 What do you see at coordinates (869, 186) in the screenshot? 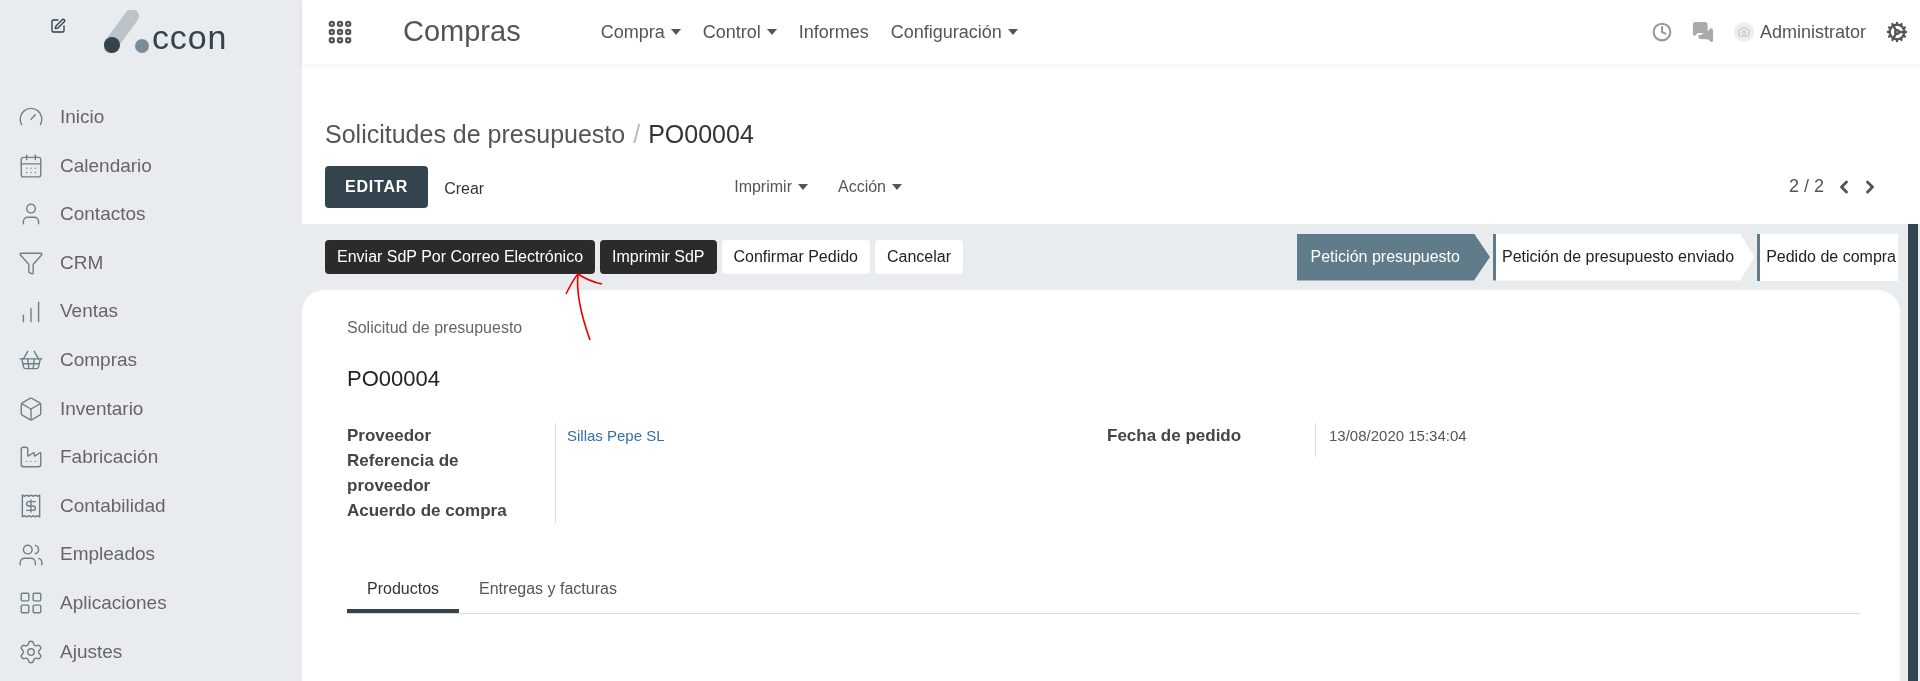
I see `dropdown-button: Acción` at bounding box center [869, 186].